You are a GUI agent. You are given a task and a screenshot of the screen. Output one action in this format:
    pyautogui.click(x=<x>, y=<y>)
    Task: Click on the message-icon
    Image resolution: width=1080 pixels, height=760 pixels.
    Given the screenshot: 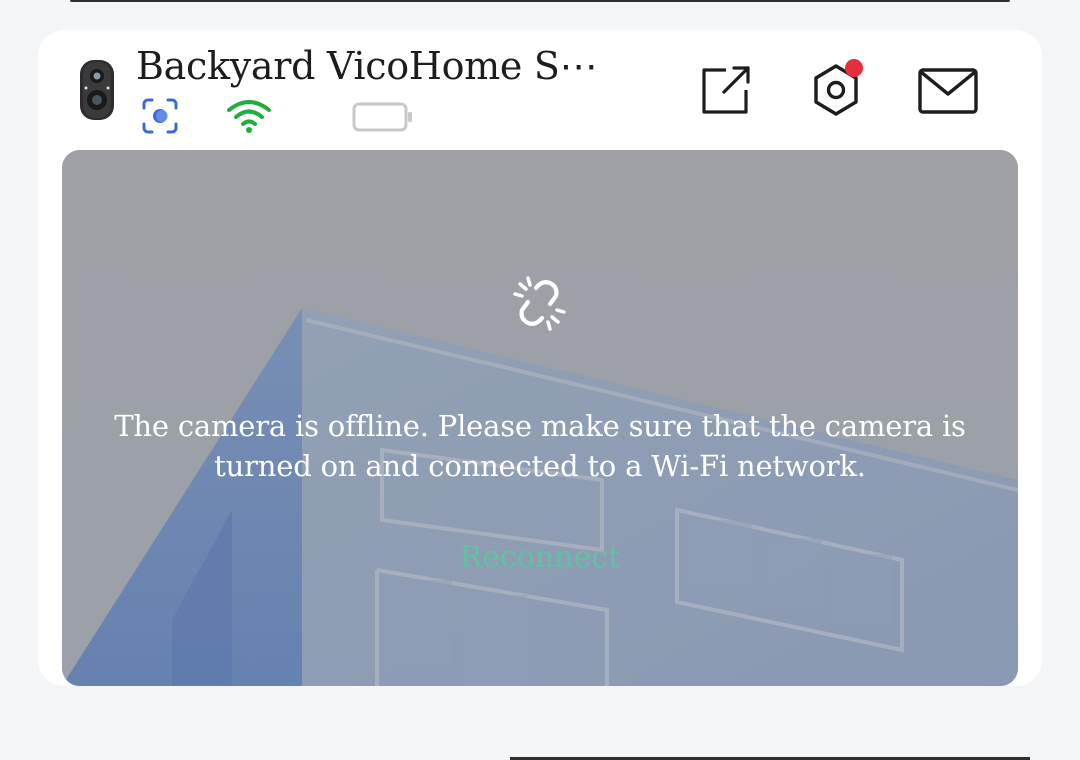 What is the action you would take?
    pyautogui.click(x=948, y=91)
    